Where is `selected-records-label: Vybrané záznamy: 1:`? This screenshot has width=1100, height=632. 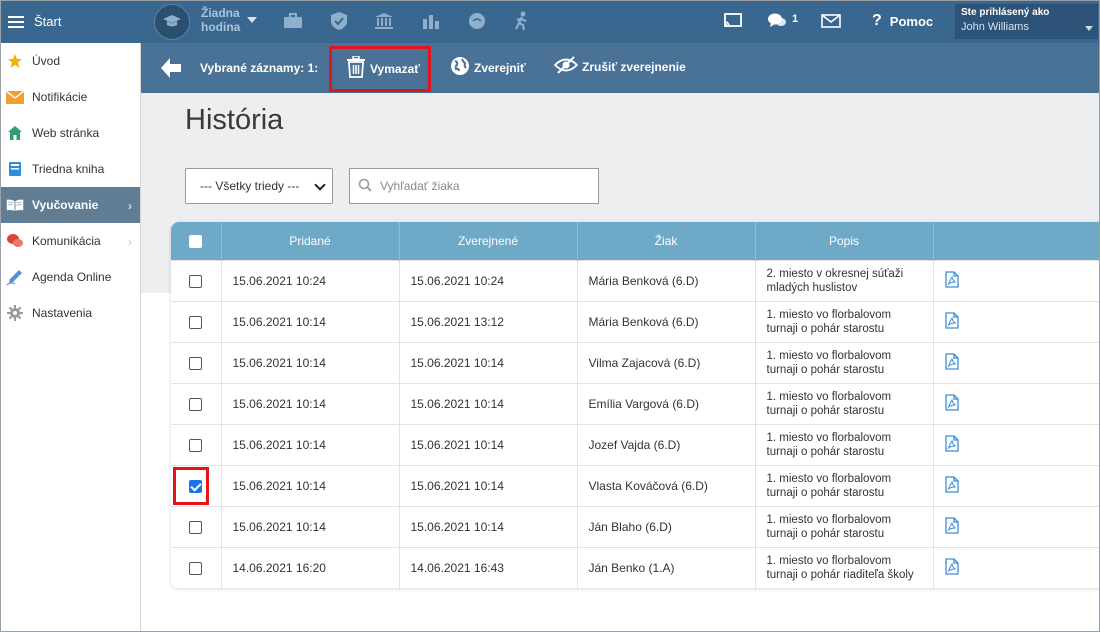 selected-records-label: Vybrané záznamy: 1: is located at coordinates (259, 68).